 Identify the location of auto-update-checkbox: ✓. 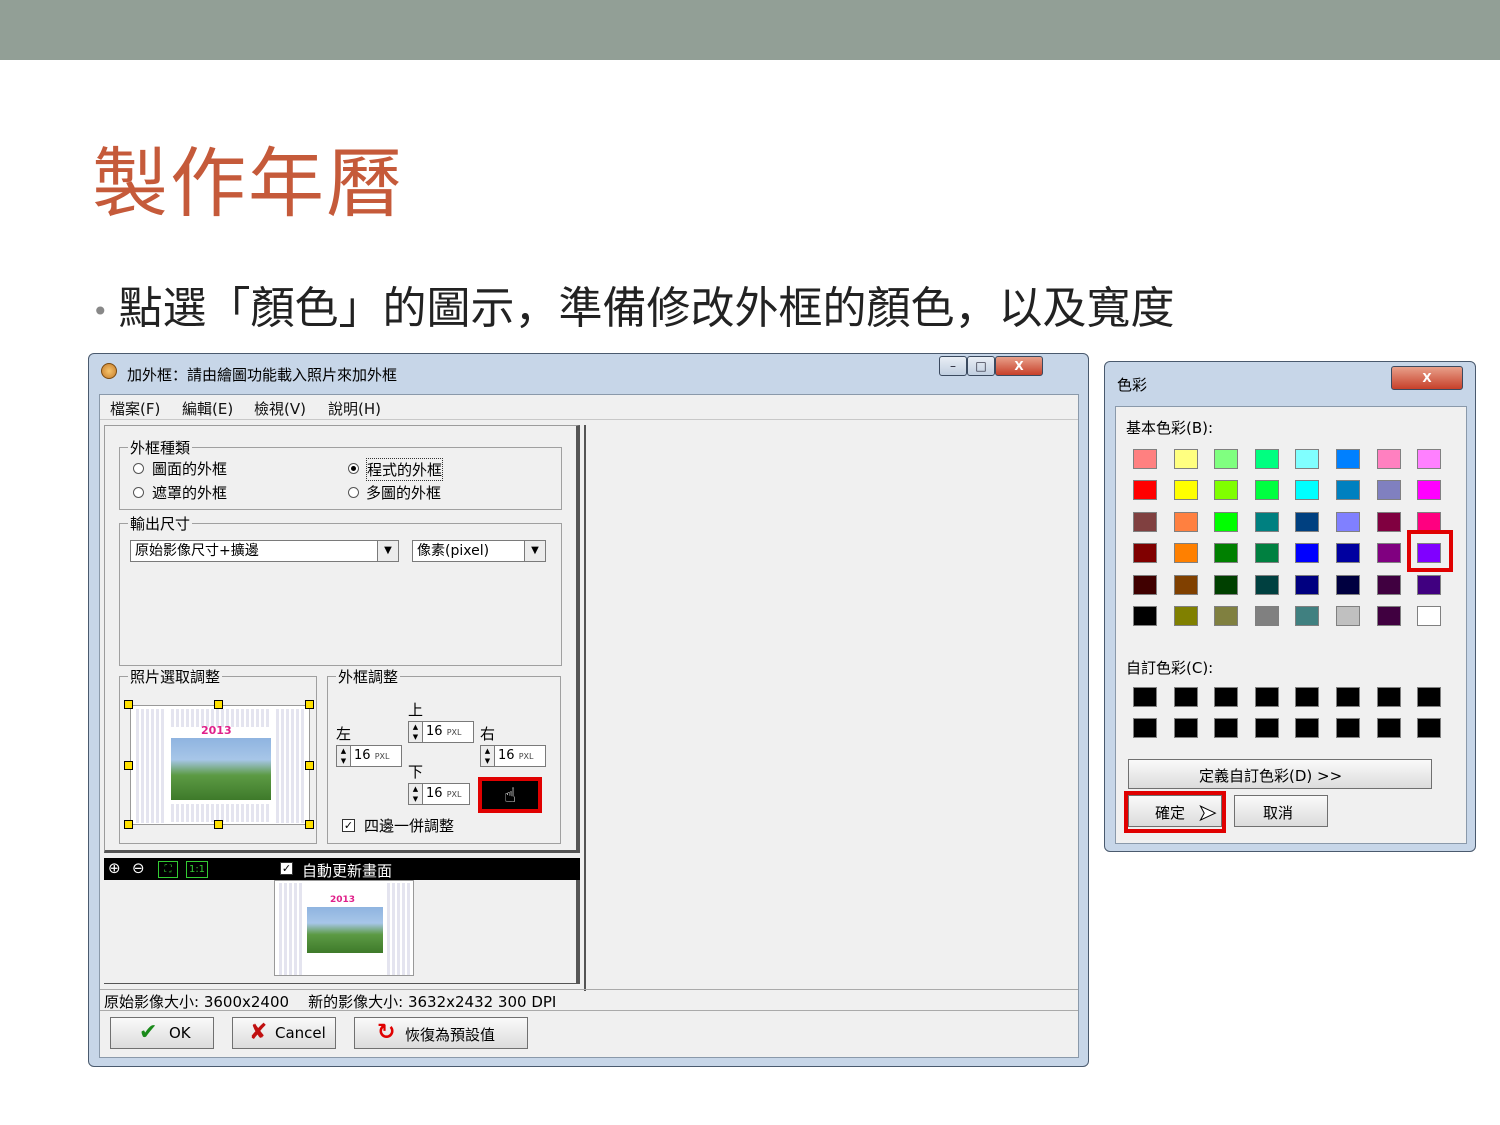
(286, 868).